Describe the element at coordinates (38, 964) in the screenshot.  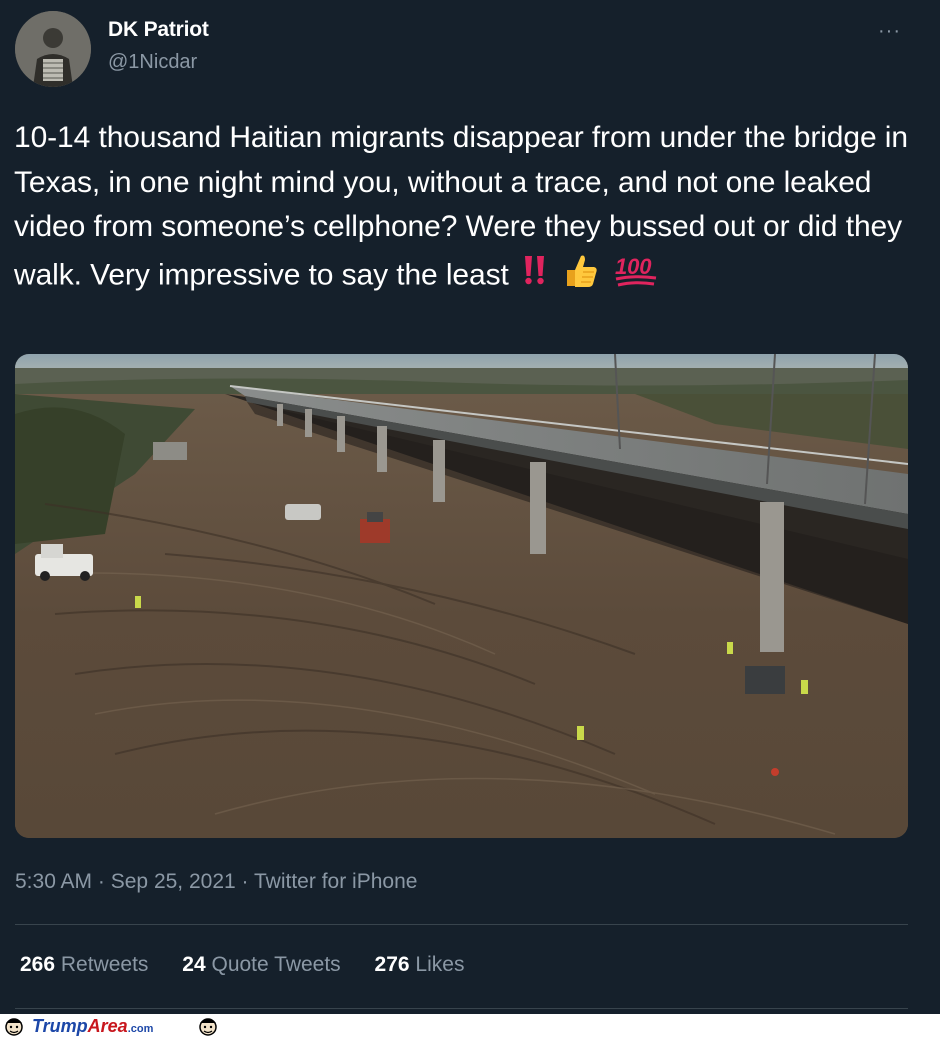
I see `retweets-count: 266` at that location.